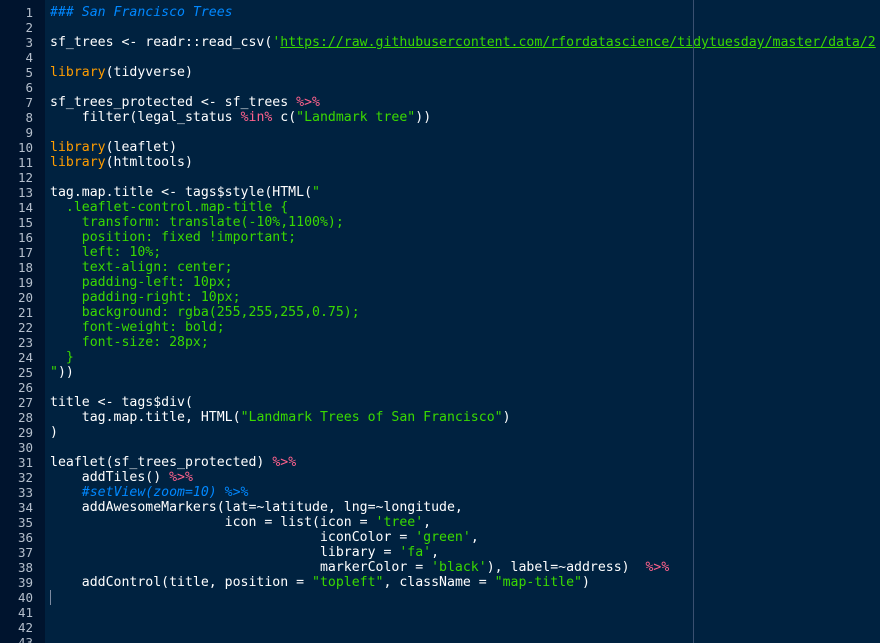 This screenshot has width=880, height=643. I want to click on code-line: ")), so click(62, 372).